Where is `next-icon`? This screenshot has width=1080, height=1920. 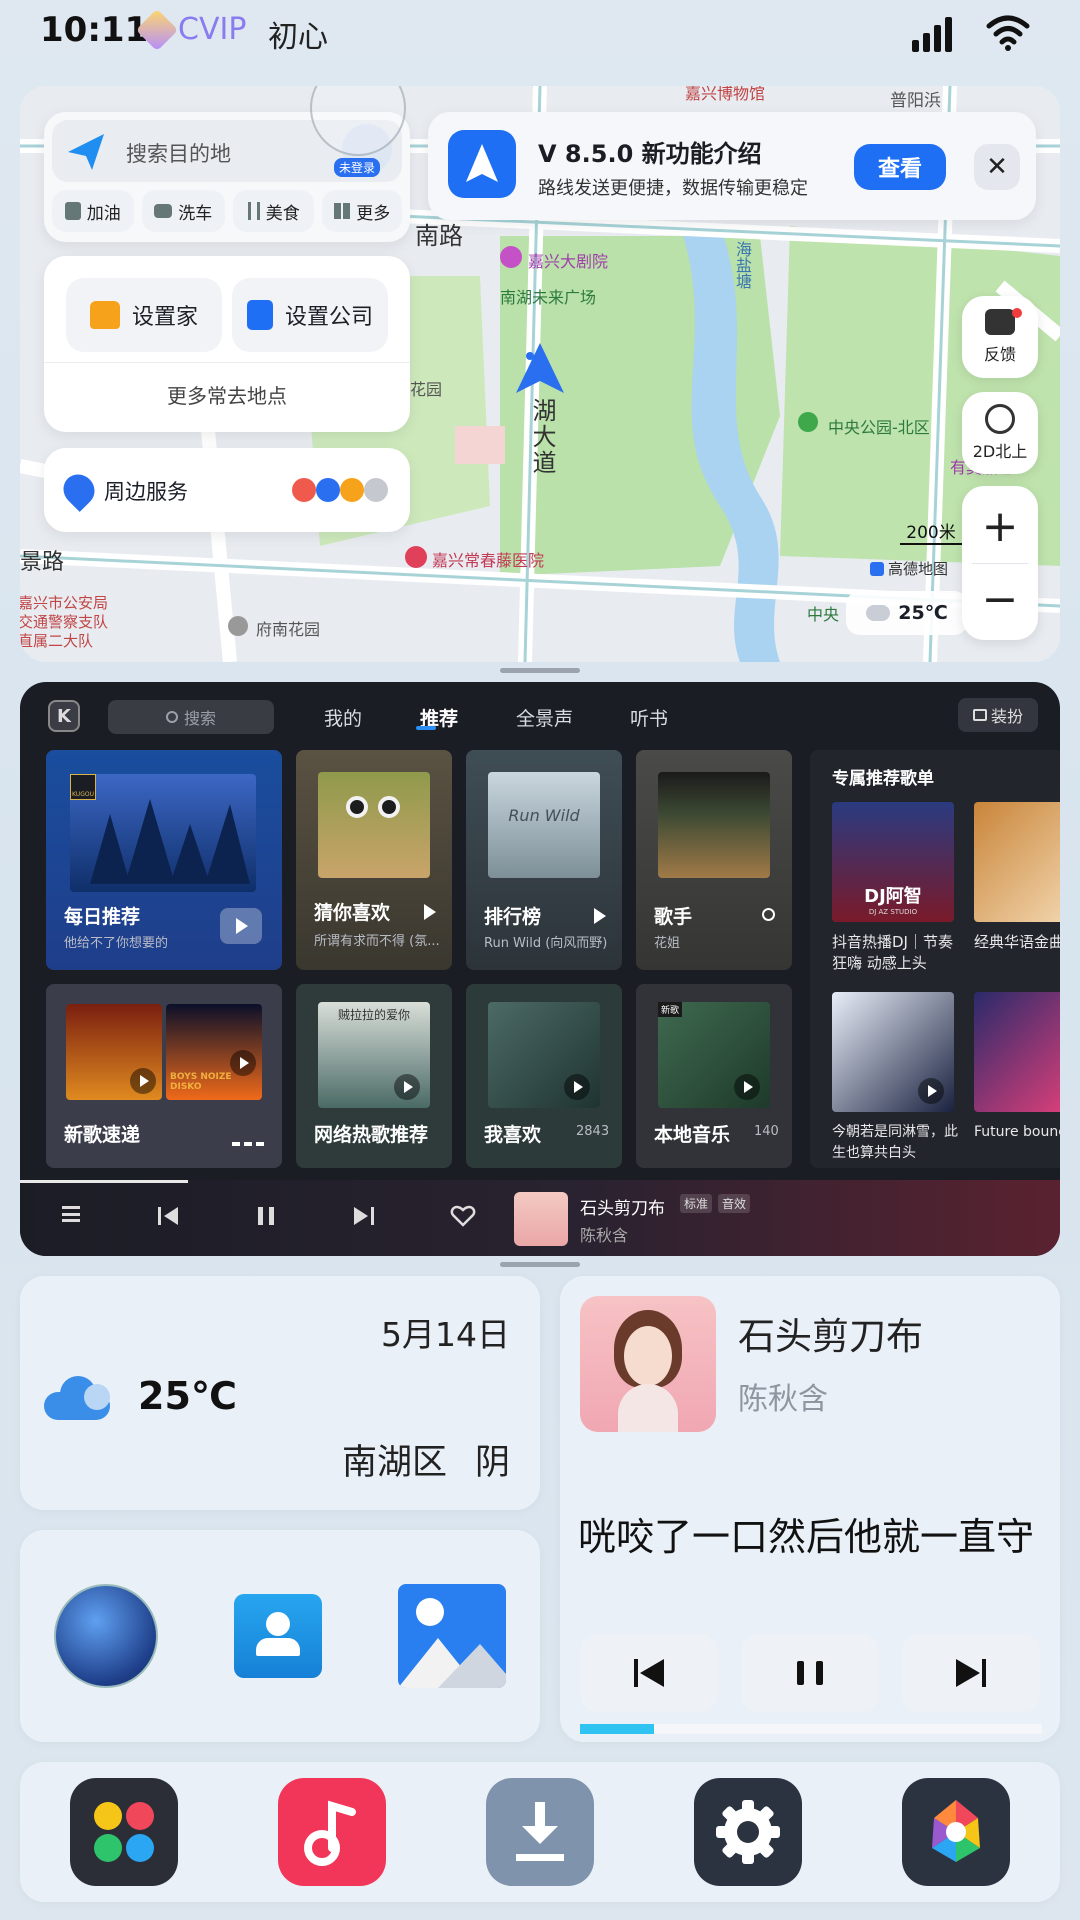 next-icon is located at coordinates (364, 1216).